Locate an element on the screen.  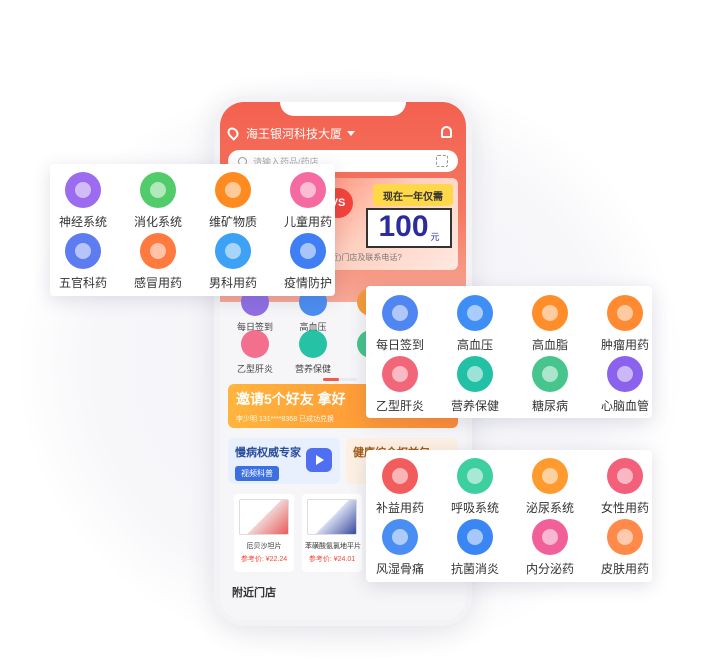
molecule-icon is located at coordinates (550, 313).